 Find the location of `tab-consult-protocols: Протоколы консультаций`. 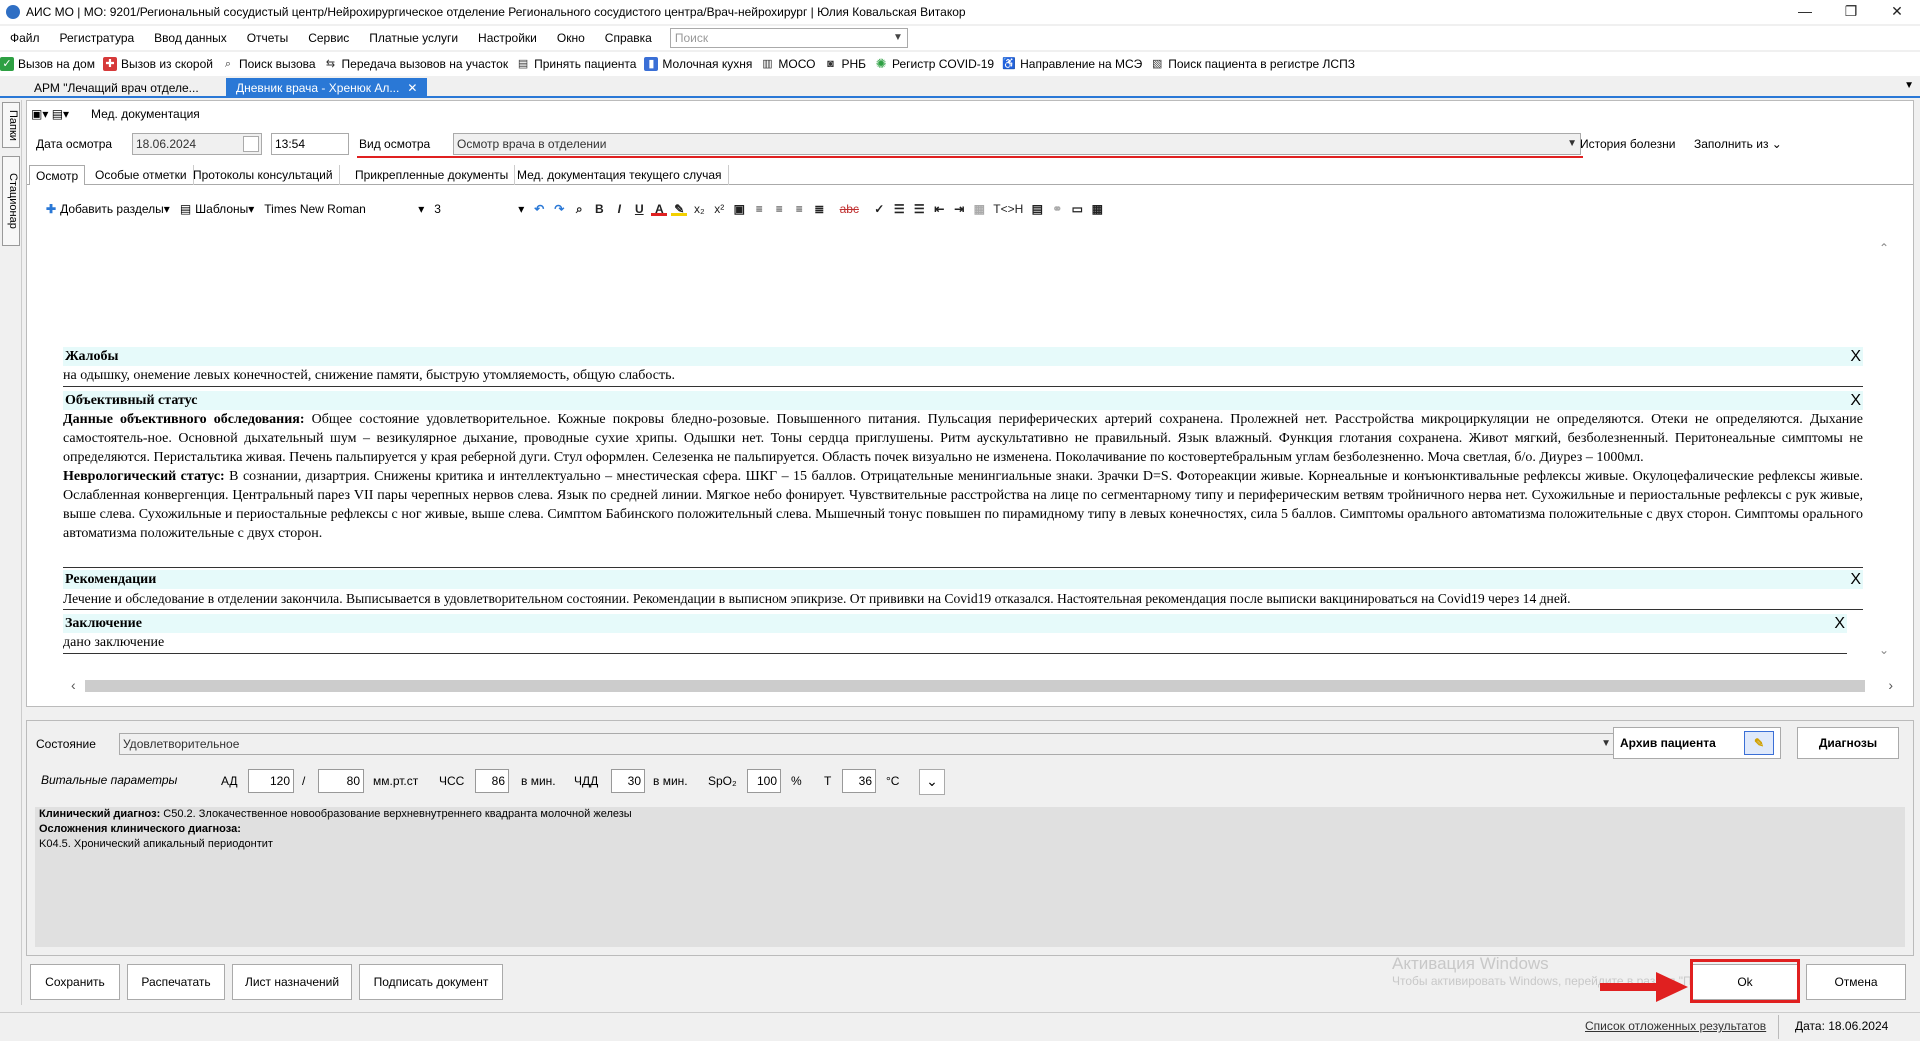

tab-consult-protocols: Протоколы консультаций is located at coordinates (263, 175).